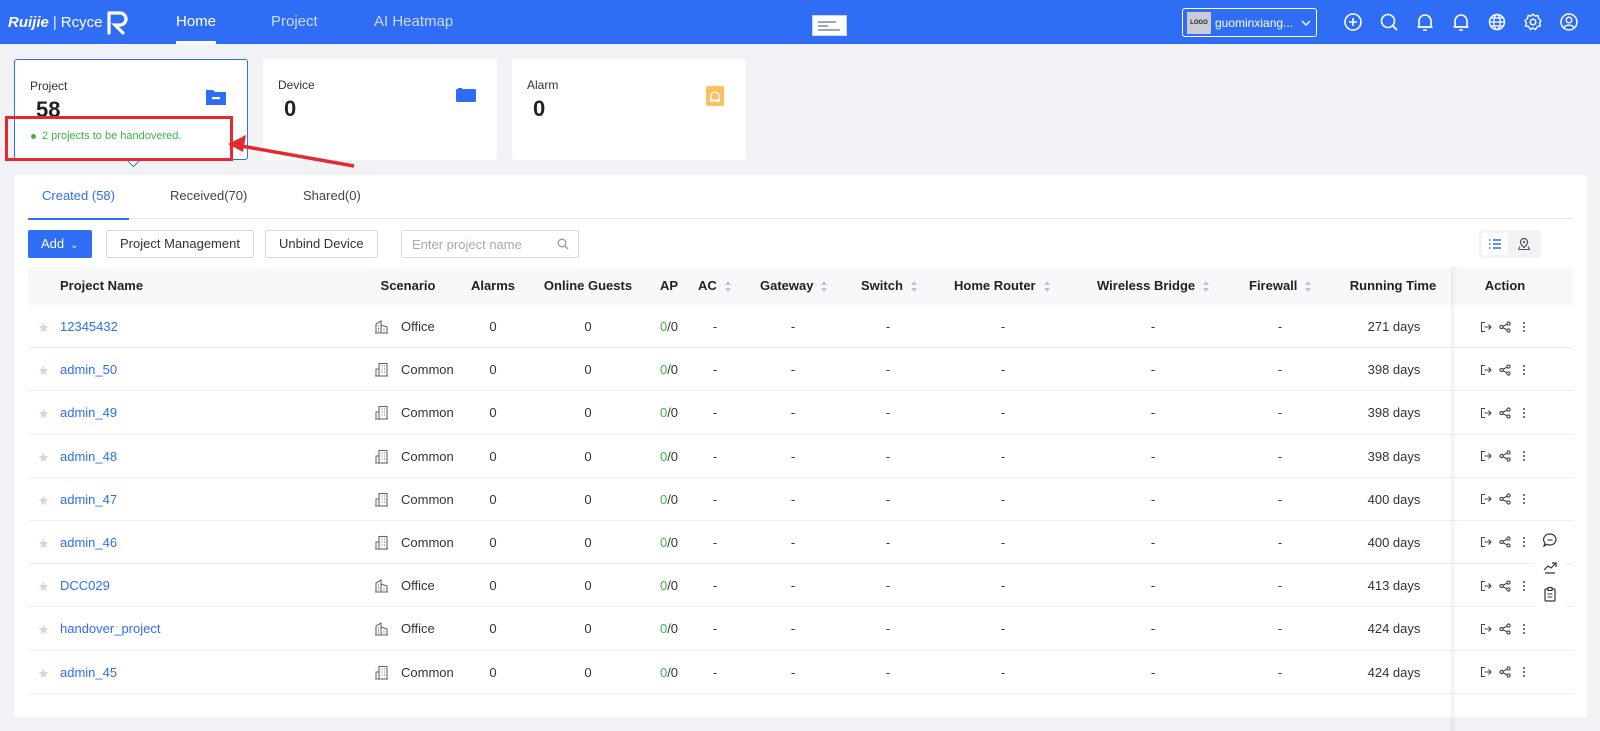  What do you see at coordinates (794, 286) in the screenshot?
I see `col-gateway: Gateway` at bounding box center [794, 286].